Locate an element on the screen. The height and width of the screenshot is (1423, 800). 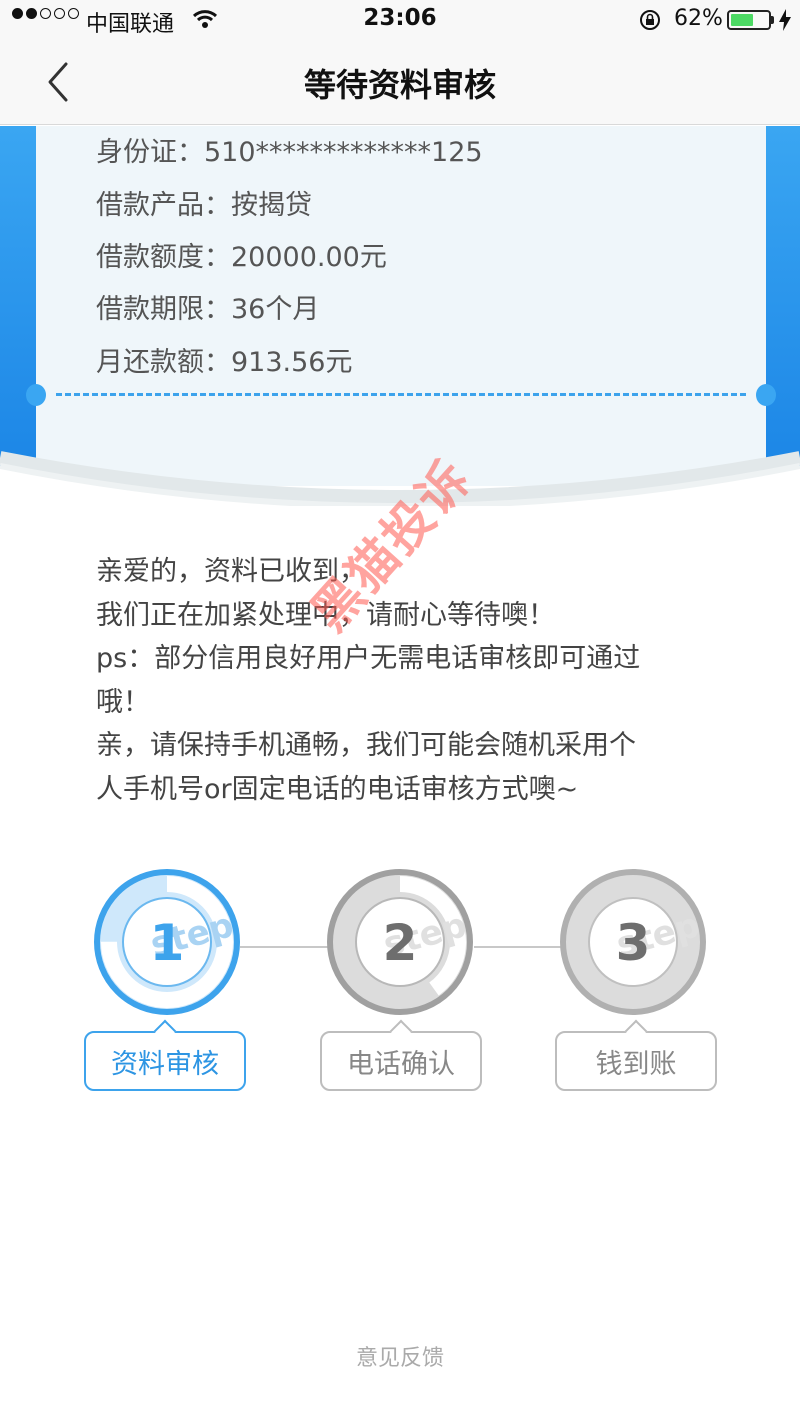
info-value: 36个月 is located at coordinates (275, 309).